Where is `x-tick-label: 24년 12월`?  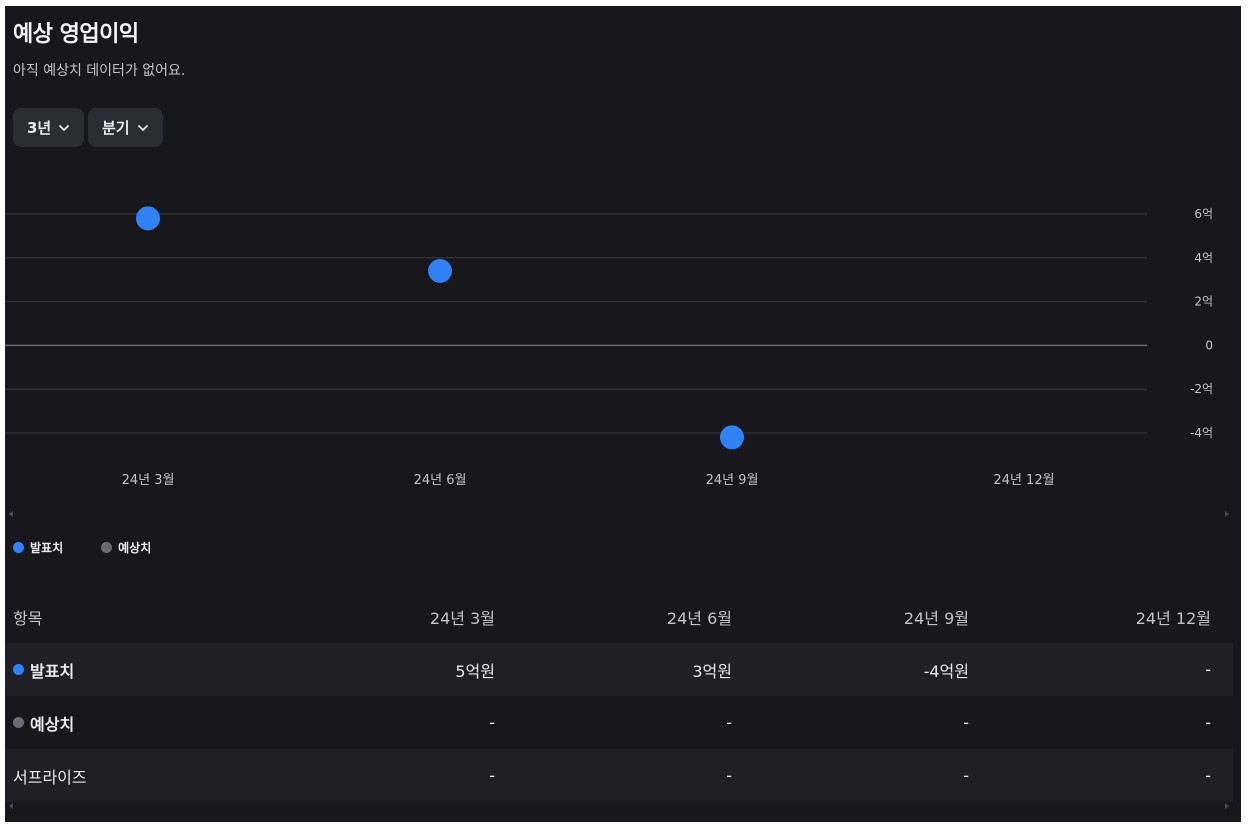
x-tick-label: 24년 12월 is located at coordinates (1023, 480).